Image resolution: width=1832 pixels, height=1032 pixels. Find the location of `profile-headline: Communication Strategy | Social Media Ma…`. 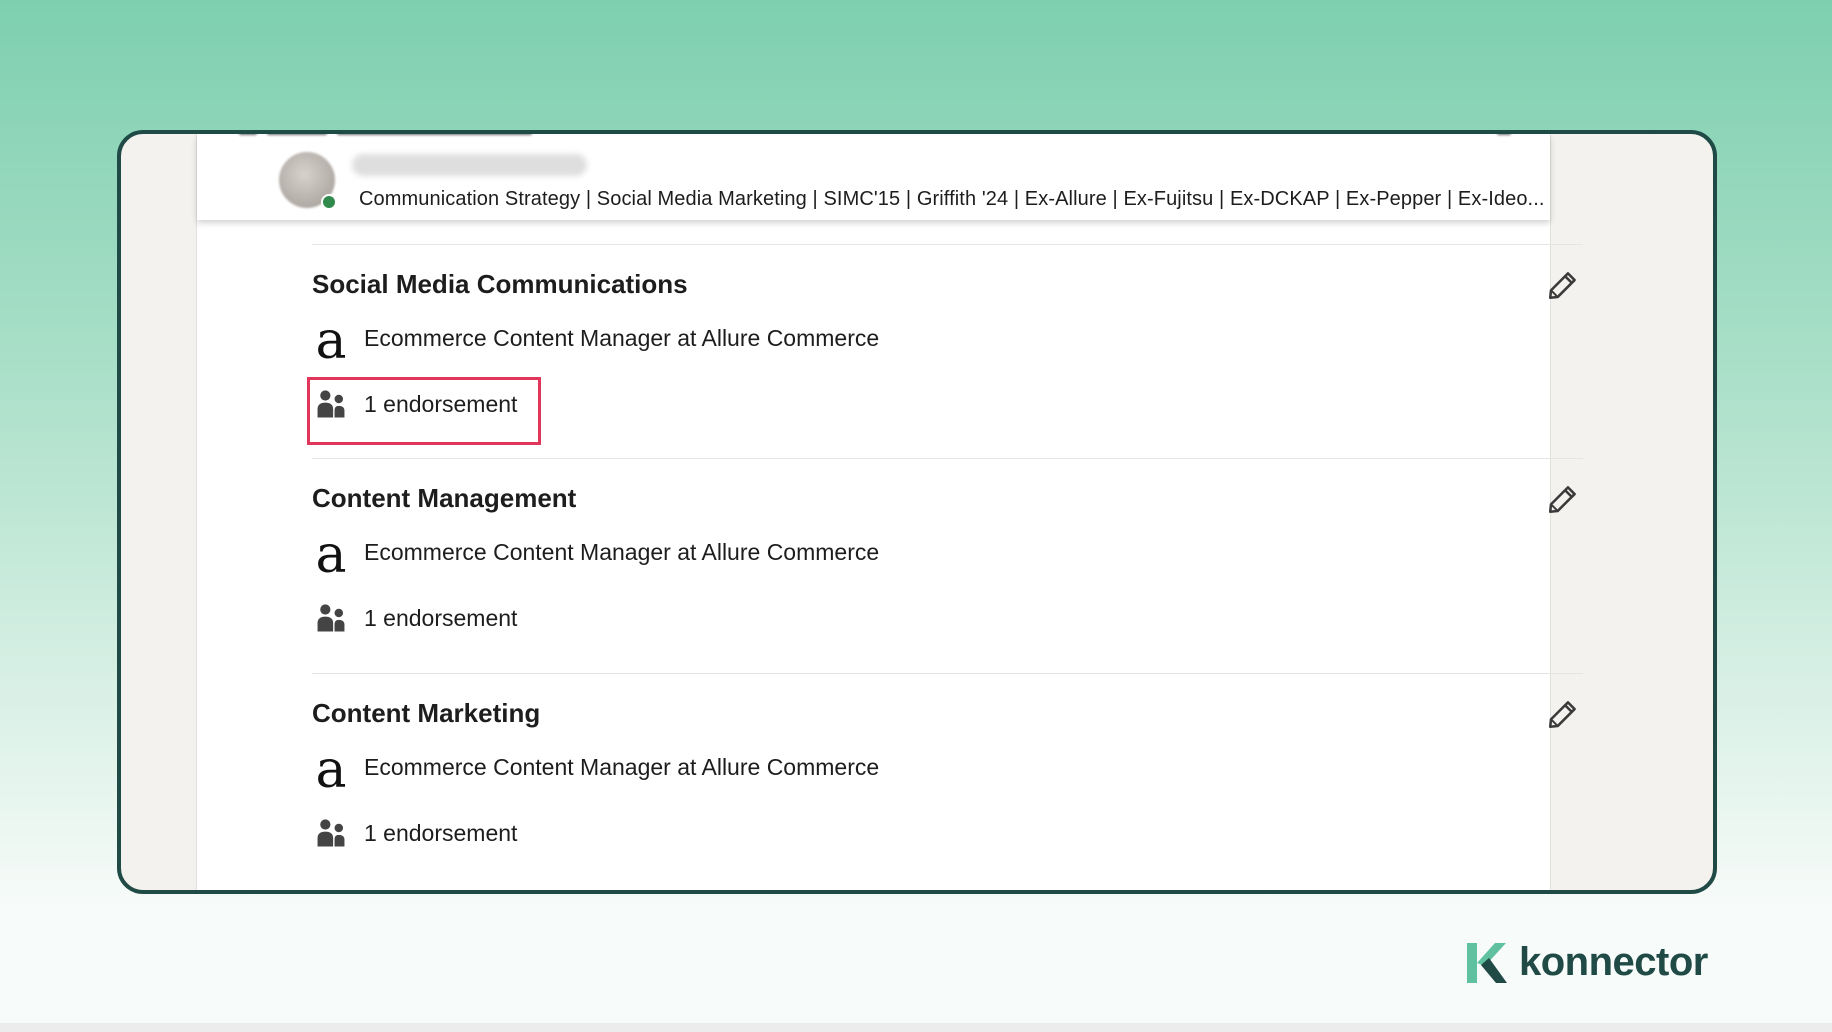

profile-headline: Communication Strategy | Social Media Ma… is located at coordinates (952, 199).